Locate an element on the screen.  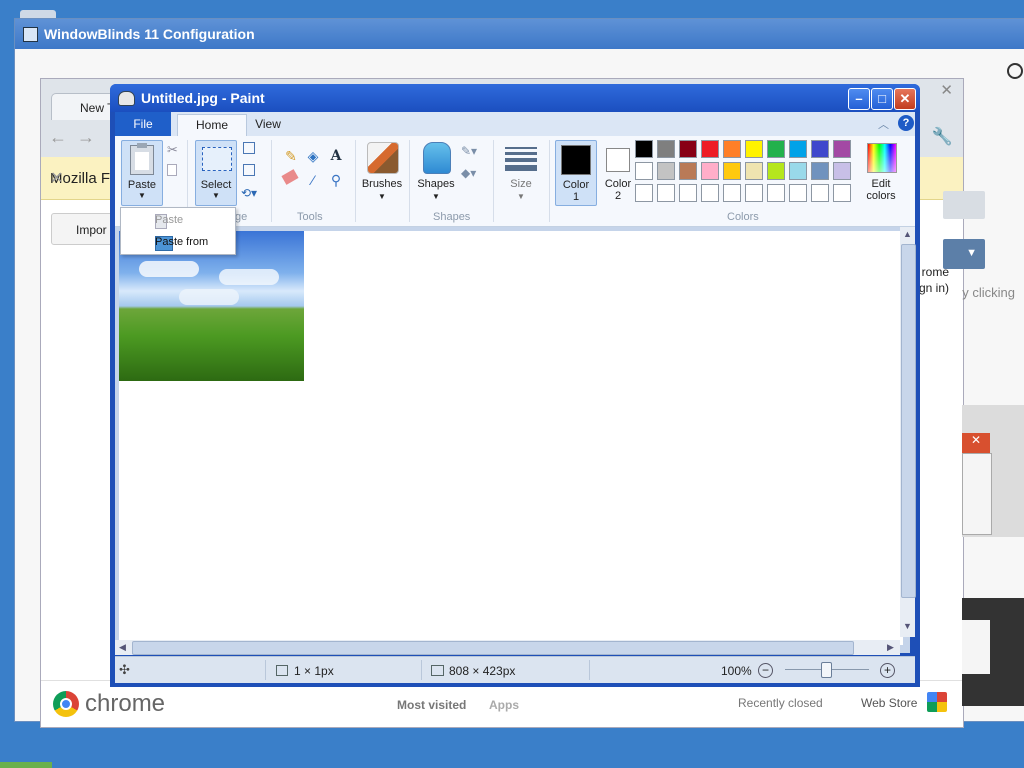
color1-button: Color 1 is located at coordinates (576, 173).